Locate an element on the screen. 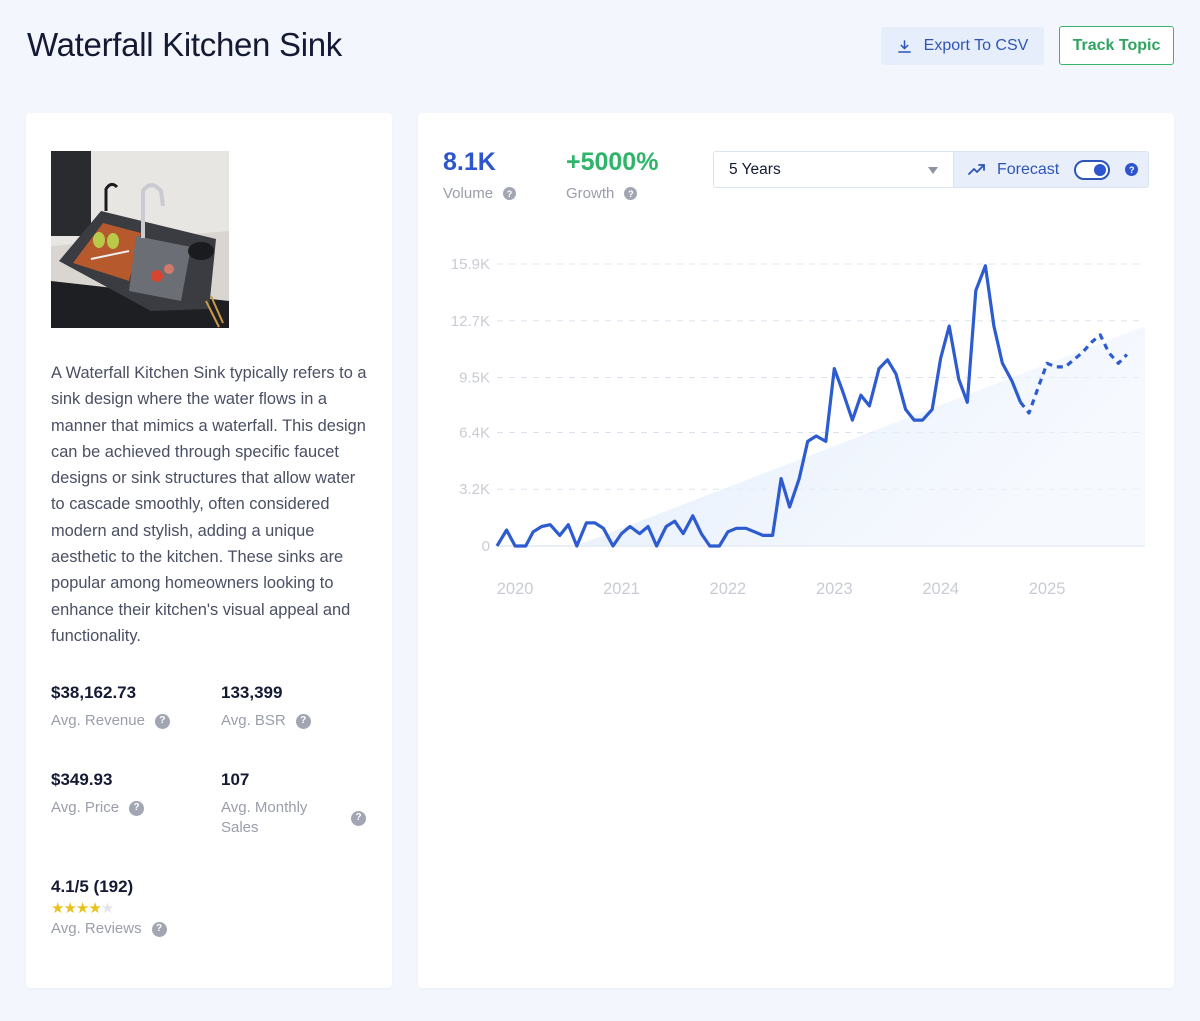 The height and width of the screenshot is (1021, 1200). x-tick-label: 2025 is located at coordinates (1047, 589).